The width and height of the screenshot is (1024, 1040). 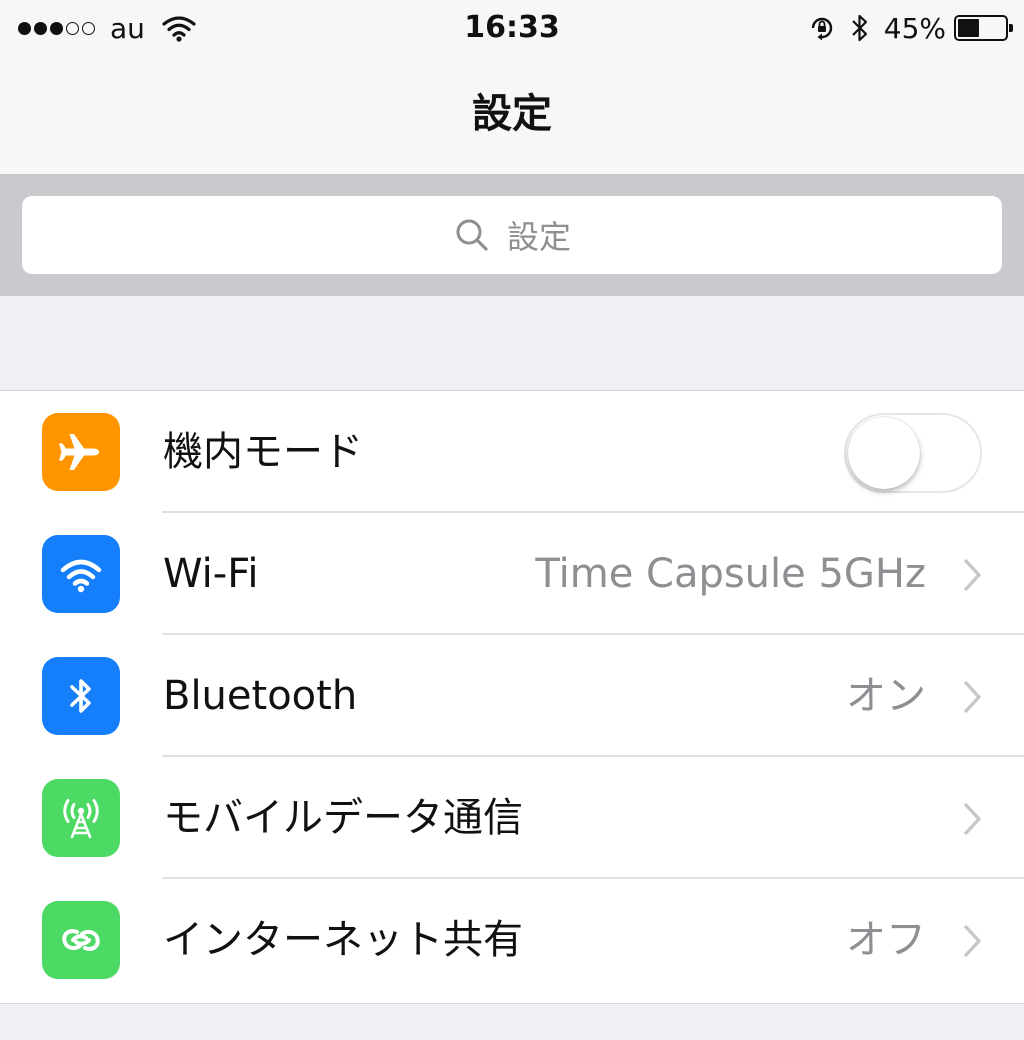 I want to click on personal-hotspot-icon, so click(x=81, y=940).